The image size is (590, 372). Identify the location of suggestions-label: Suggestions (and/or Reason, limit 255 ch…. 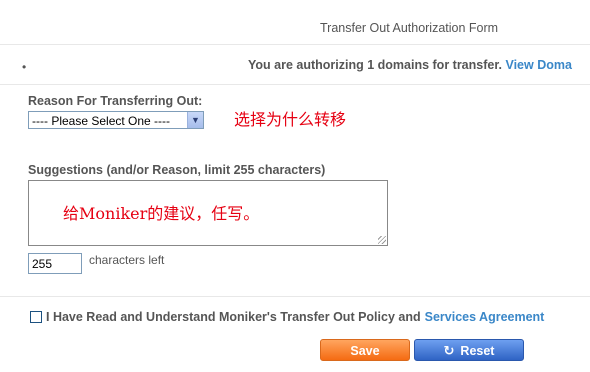
(177, 170).